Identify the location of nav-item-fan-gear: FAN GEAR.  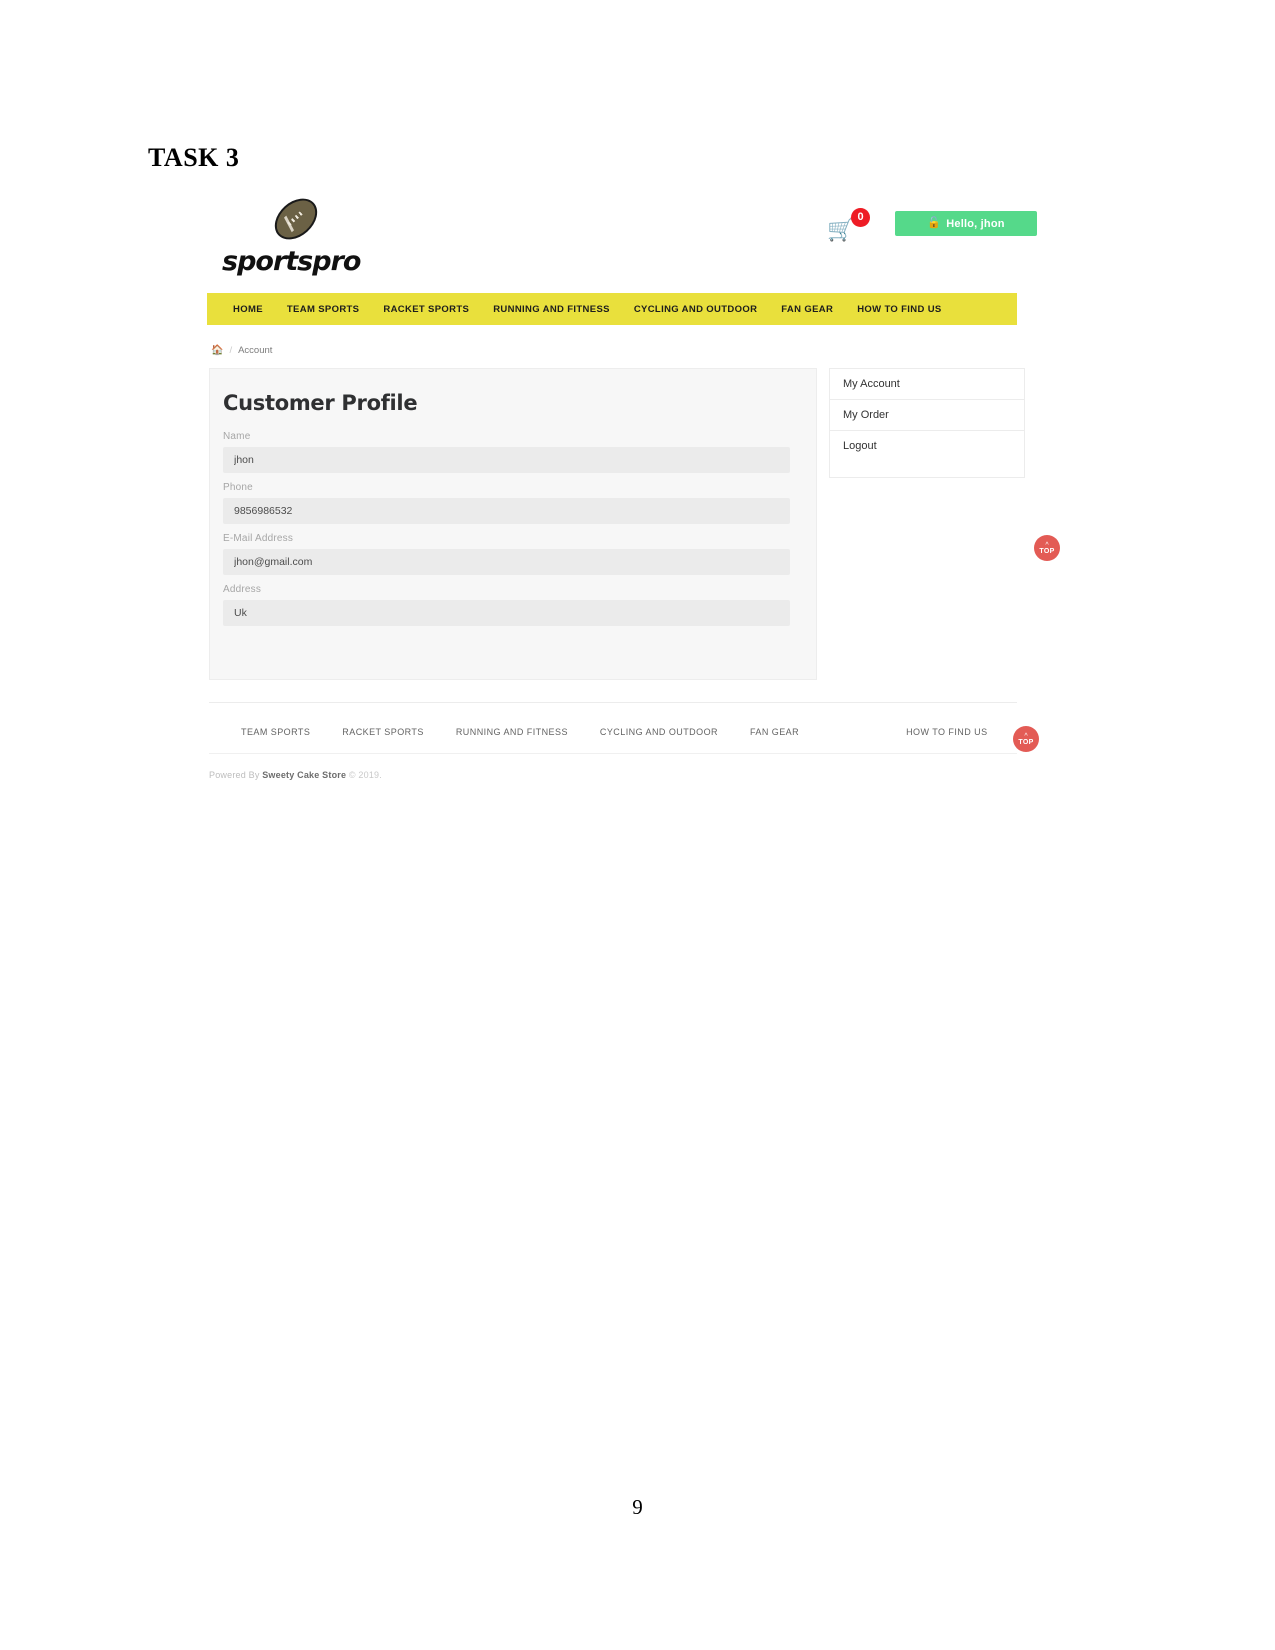
(807, 309).